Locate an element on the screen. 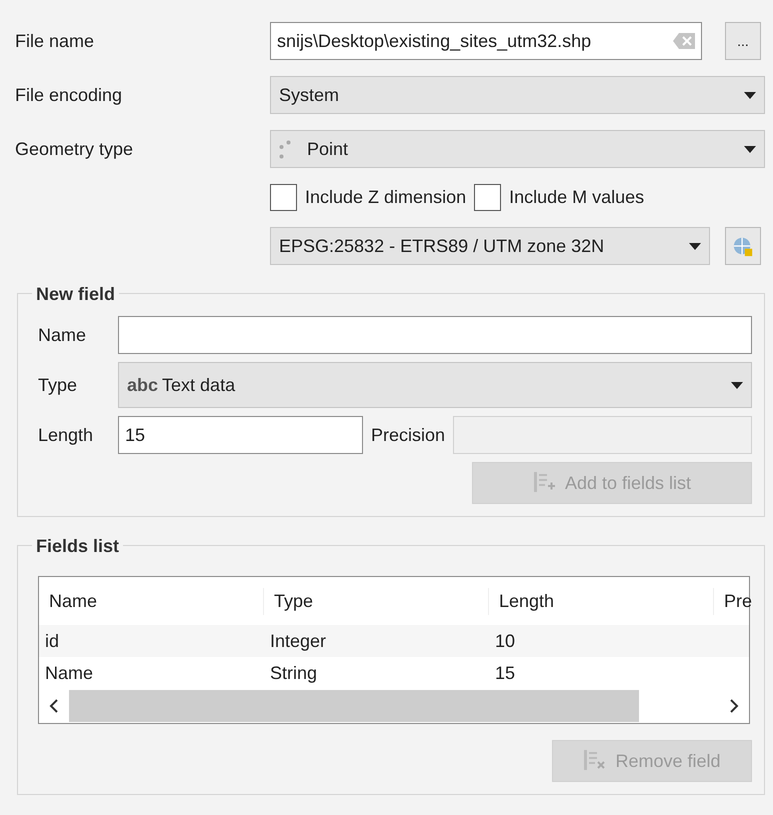  list-add-icon is located at coordinates (544, 483).